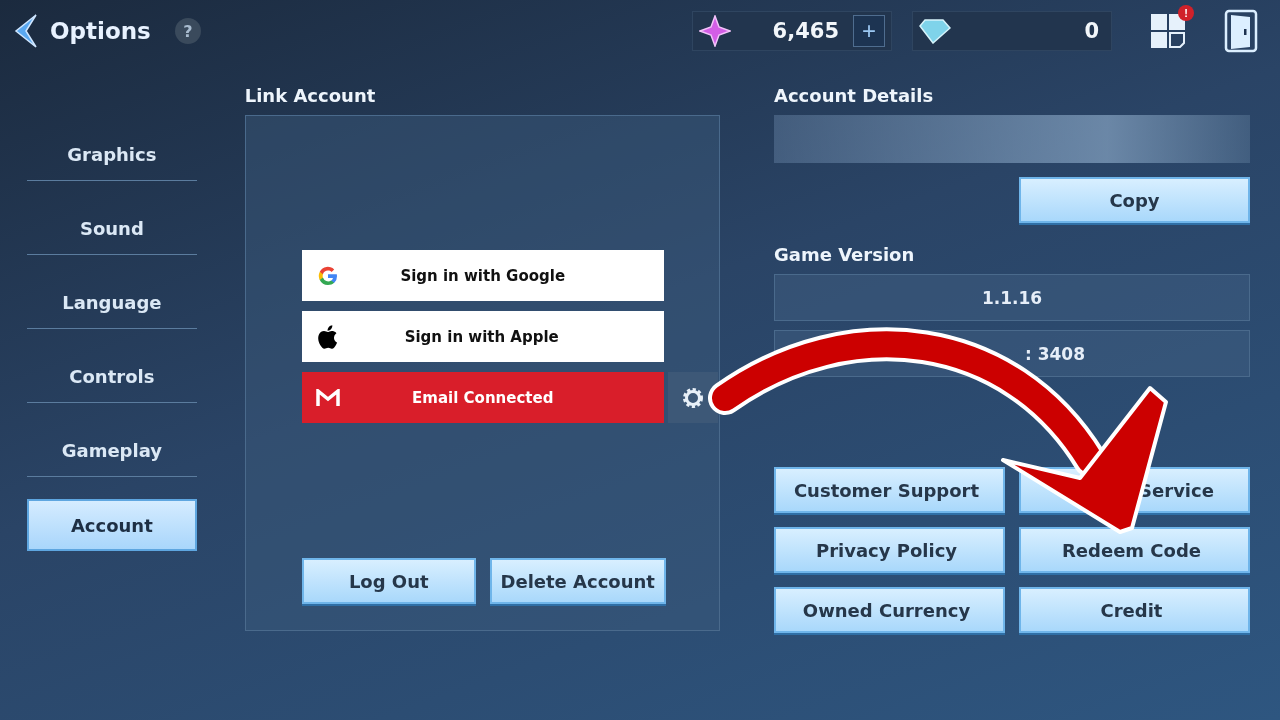 The width and height of the screenshot is (1280, 720). I want to click on section-title: Game Version, so click(845, 255).